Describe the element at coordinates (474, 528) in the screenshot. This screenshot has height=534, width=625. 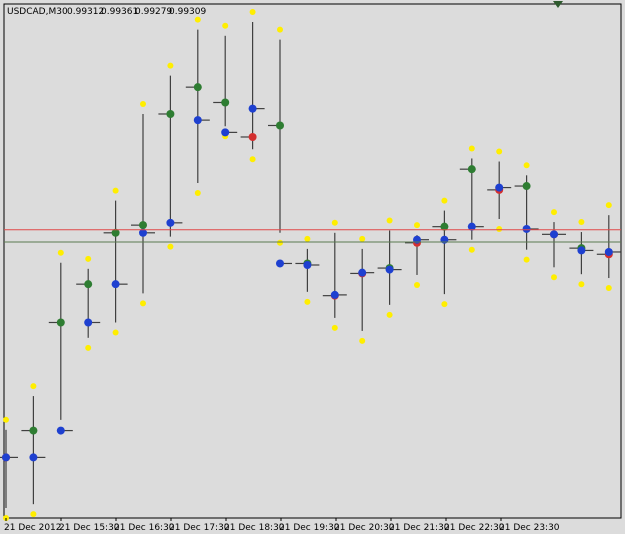
I see `x-tick-label: 21 Dec 22:30` at that location.